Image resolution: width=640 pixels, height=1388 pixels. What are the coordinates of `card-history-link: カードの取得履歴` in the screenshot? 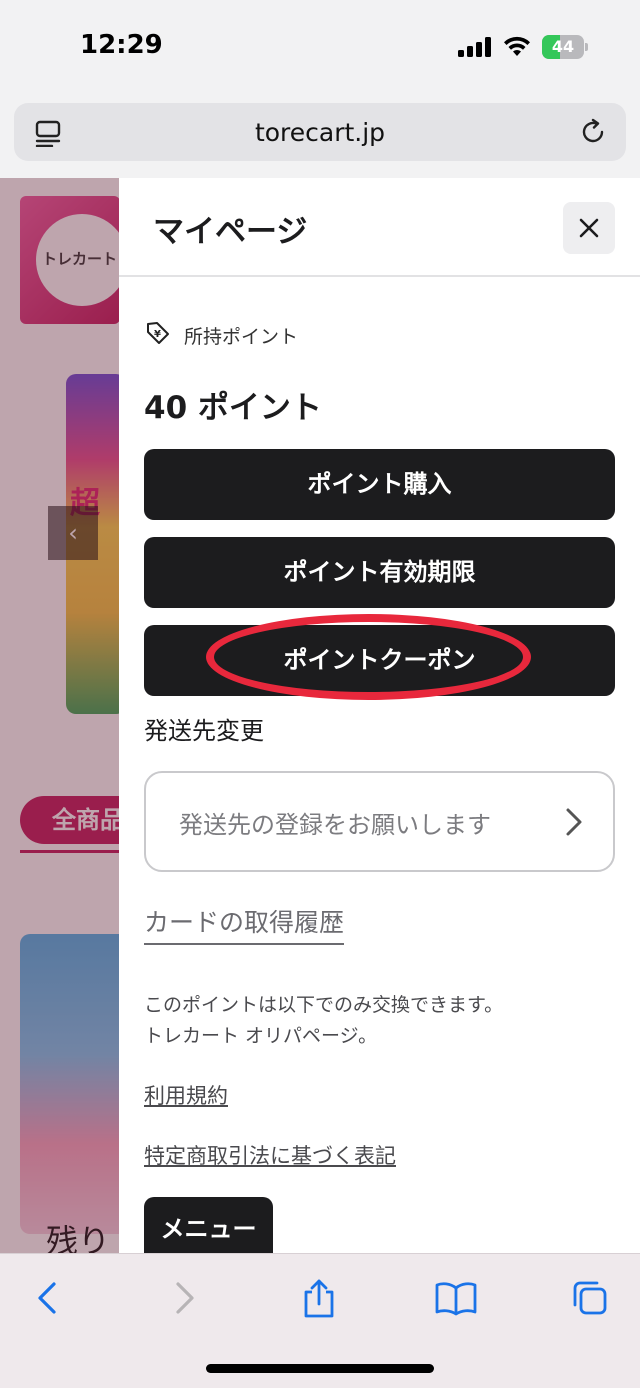 It's located at (244, 924).